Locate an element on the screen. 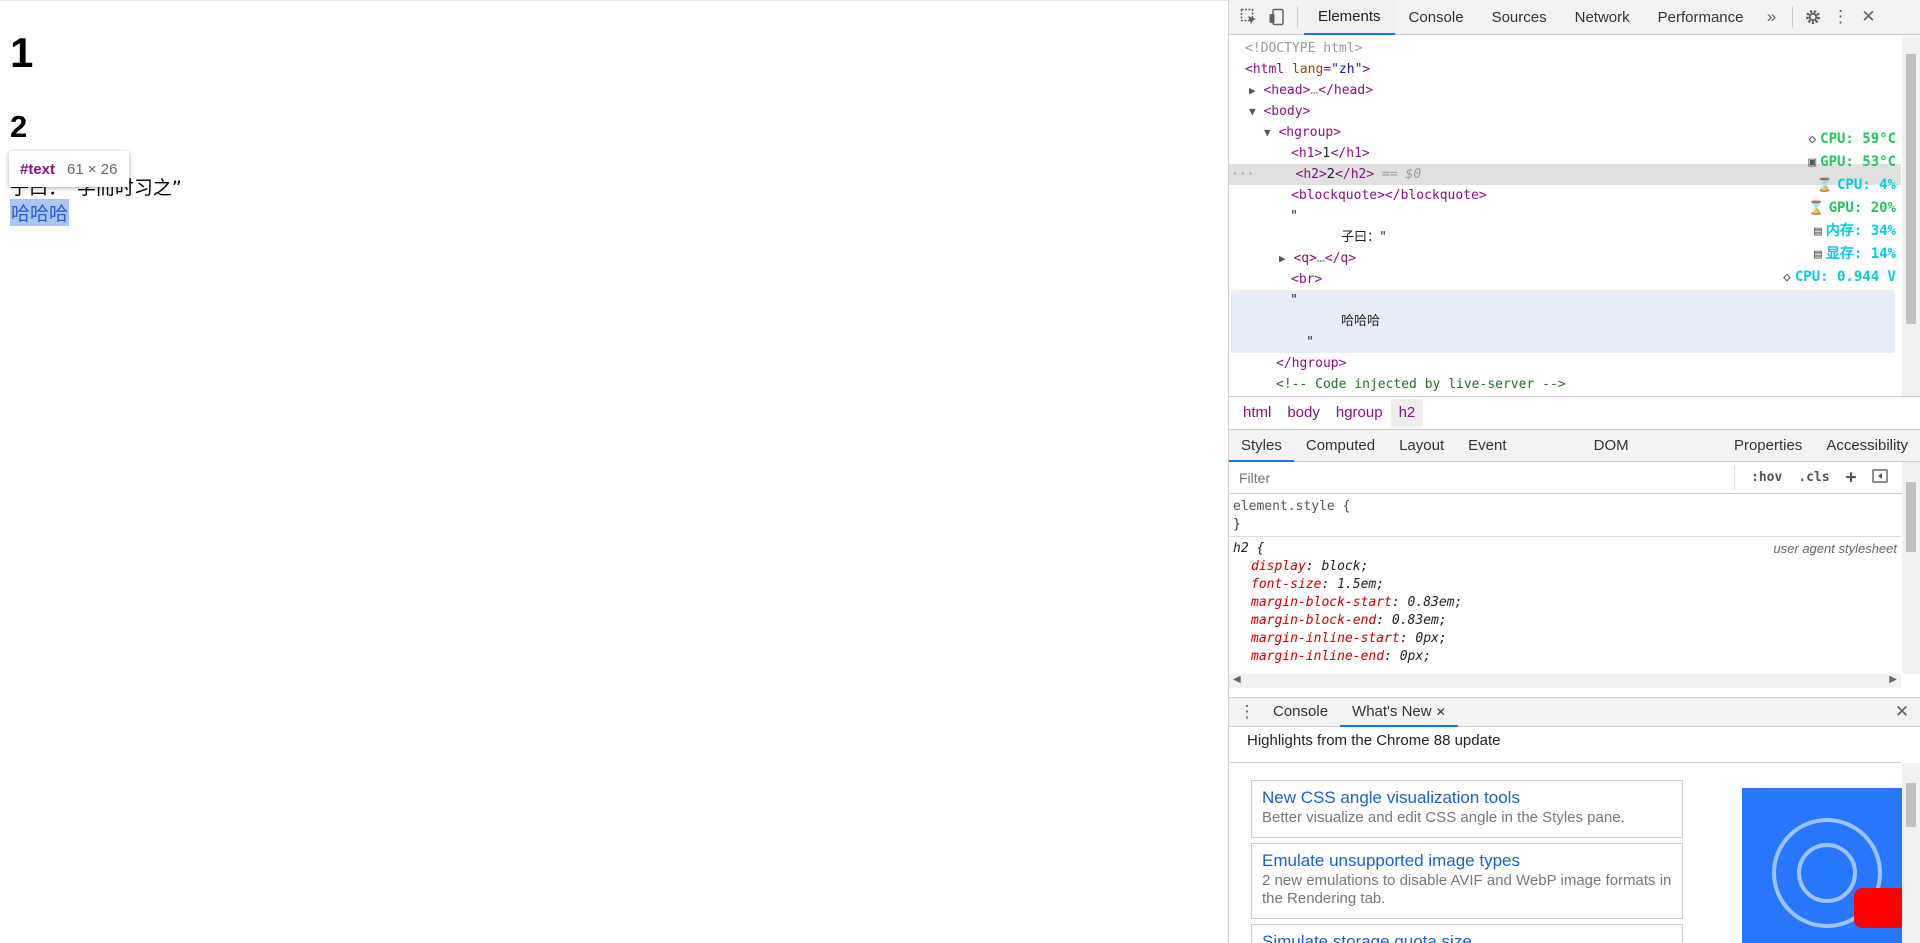 The image size is (1920, 943). dom-line-hgroup: ▼ <hgroup> is located at coordinates (1302, 132).